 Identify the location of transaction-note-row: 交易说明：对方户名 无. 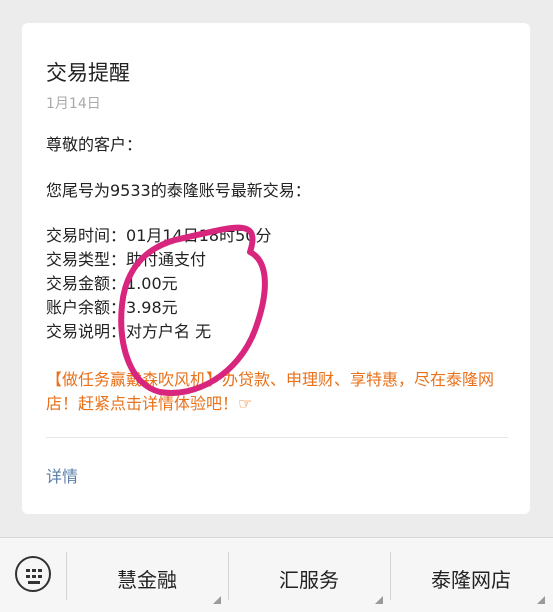
(128, 332).